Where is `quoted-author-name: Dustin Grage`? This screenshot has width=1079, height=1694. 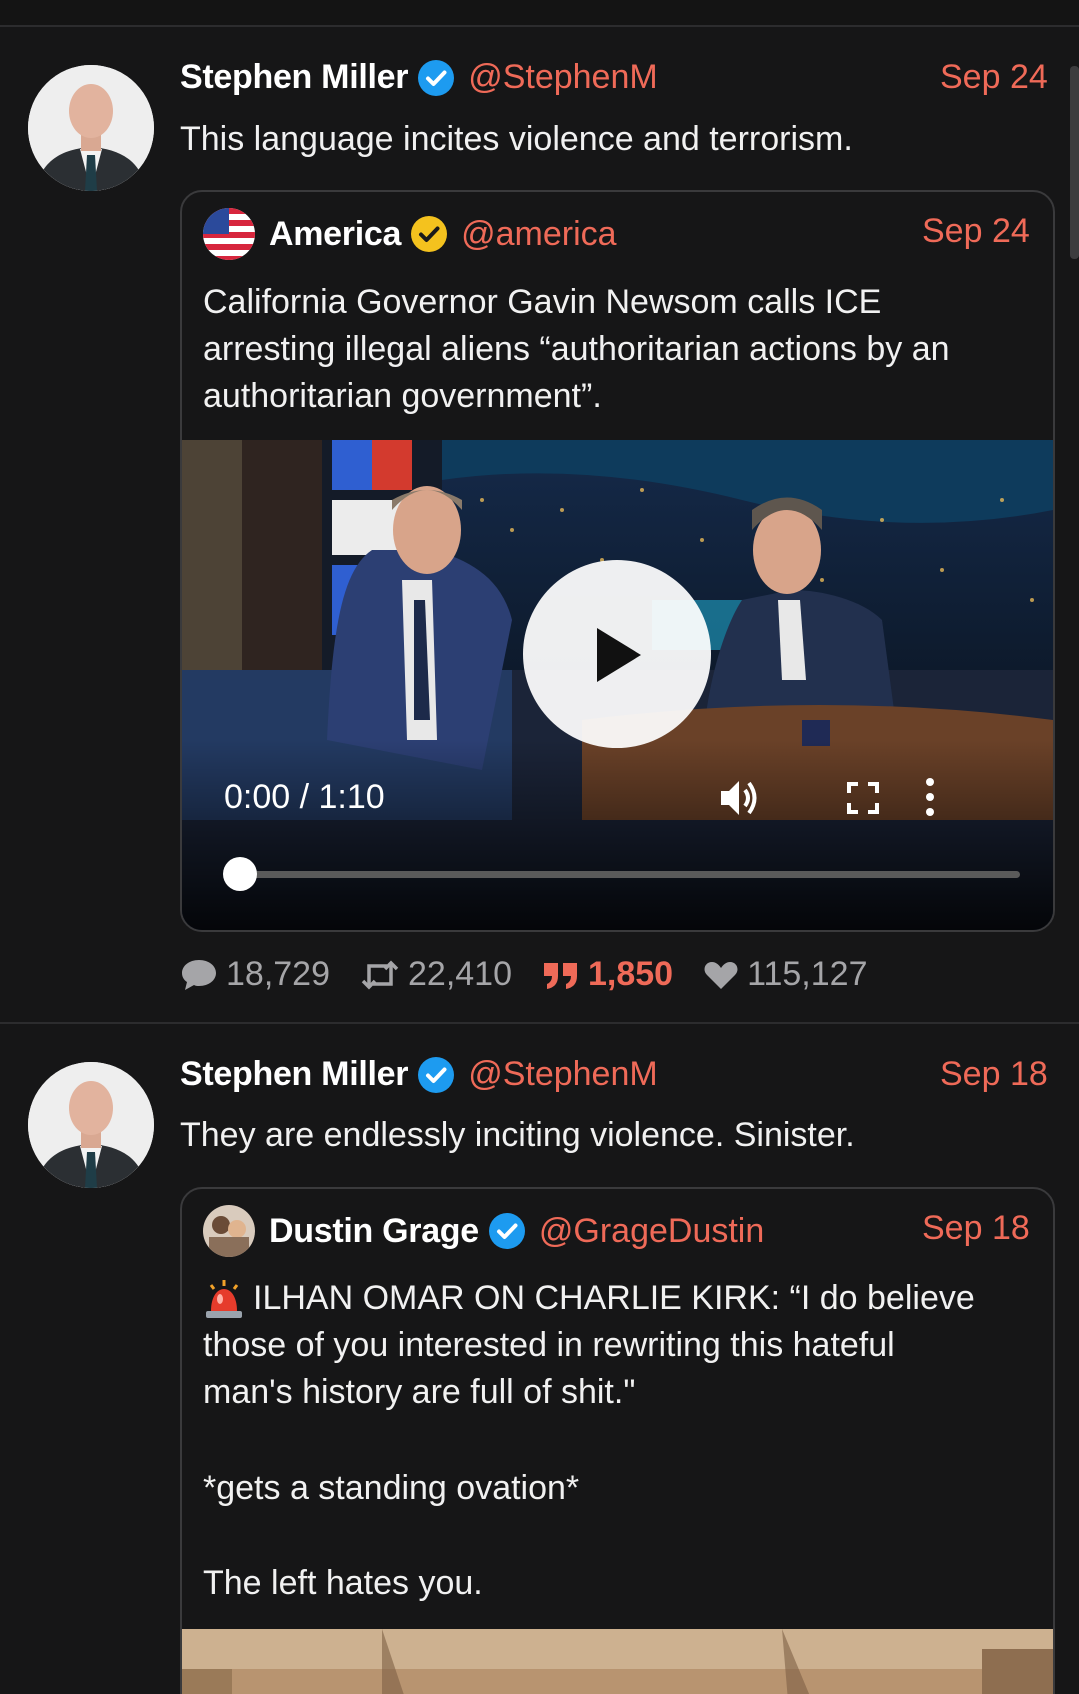 quoted-author-name: Dustin Grage is located at coordinates (374, 1231).